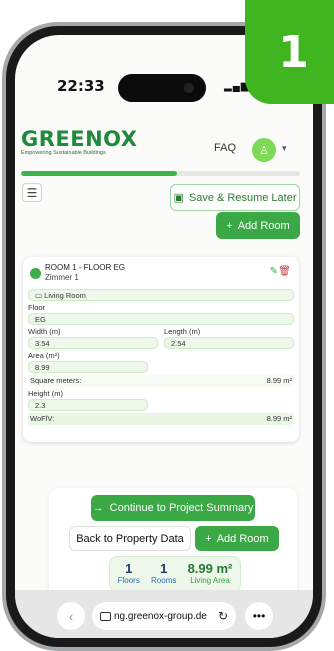 This screenshot has height=651, width=334. What do you see at coordinates (161, 319) in the screenshot?
I see `floor-field: EG` at bounding box center [161, 319].